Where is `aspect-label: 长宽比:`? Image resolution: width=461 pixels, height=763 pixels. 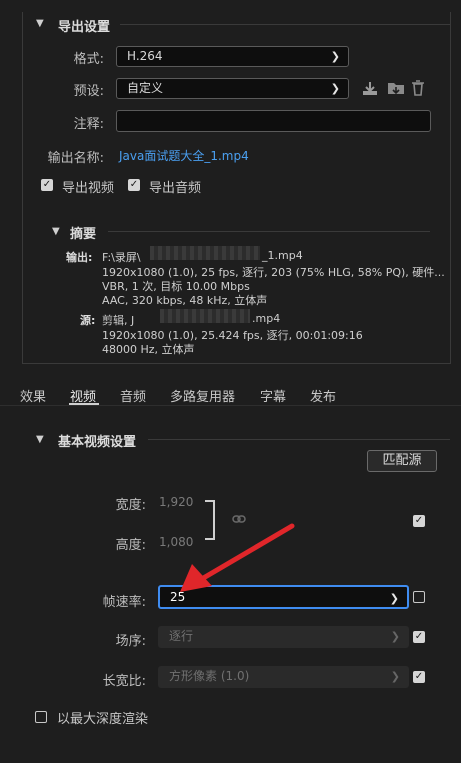
aspect-label: 长宽比: is located at coordinates (124, 681).